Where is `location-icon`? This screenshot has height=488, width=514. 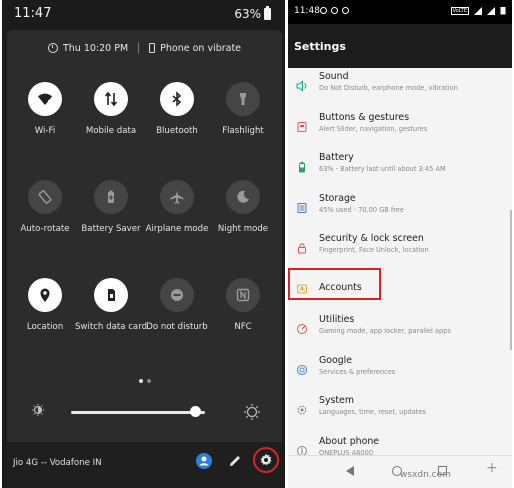 location-icon is located at coordinates (45, 295).